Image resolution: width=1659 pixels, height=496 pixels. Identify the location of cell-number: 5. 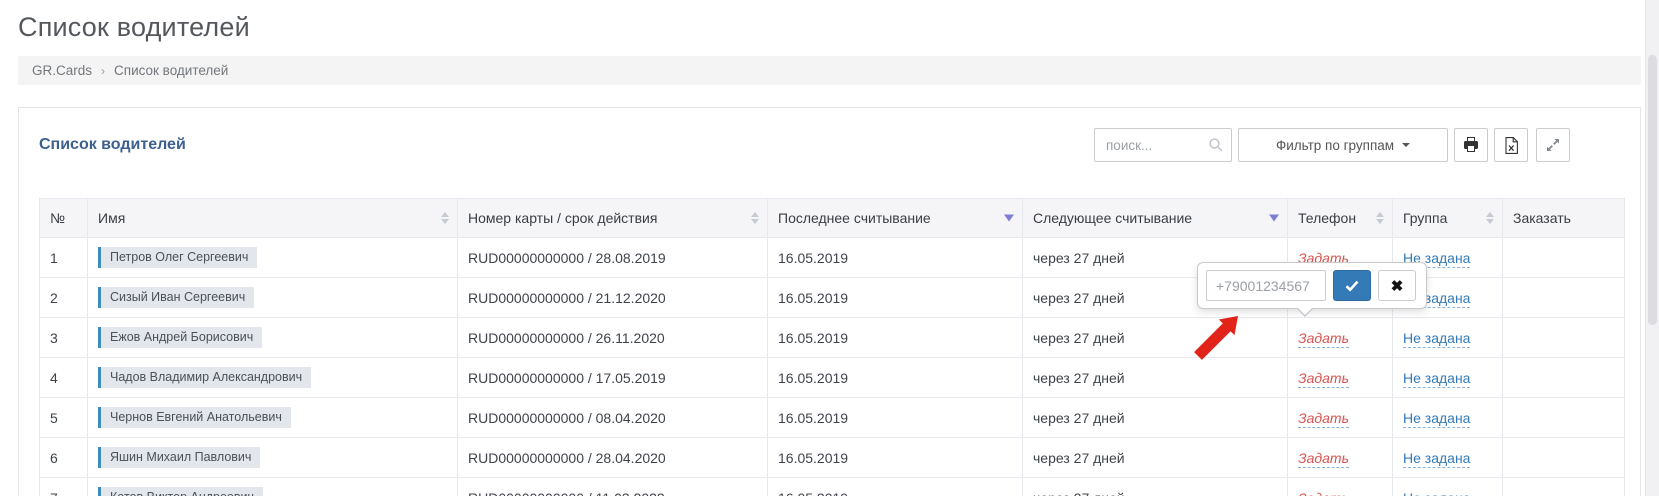
(63, 417).